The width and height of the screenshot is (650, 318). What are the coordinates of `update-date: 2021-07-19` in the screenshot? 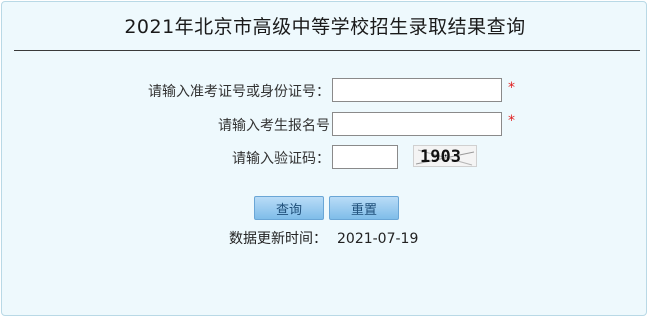 It's located at (378, 239).